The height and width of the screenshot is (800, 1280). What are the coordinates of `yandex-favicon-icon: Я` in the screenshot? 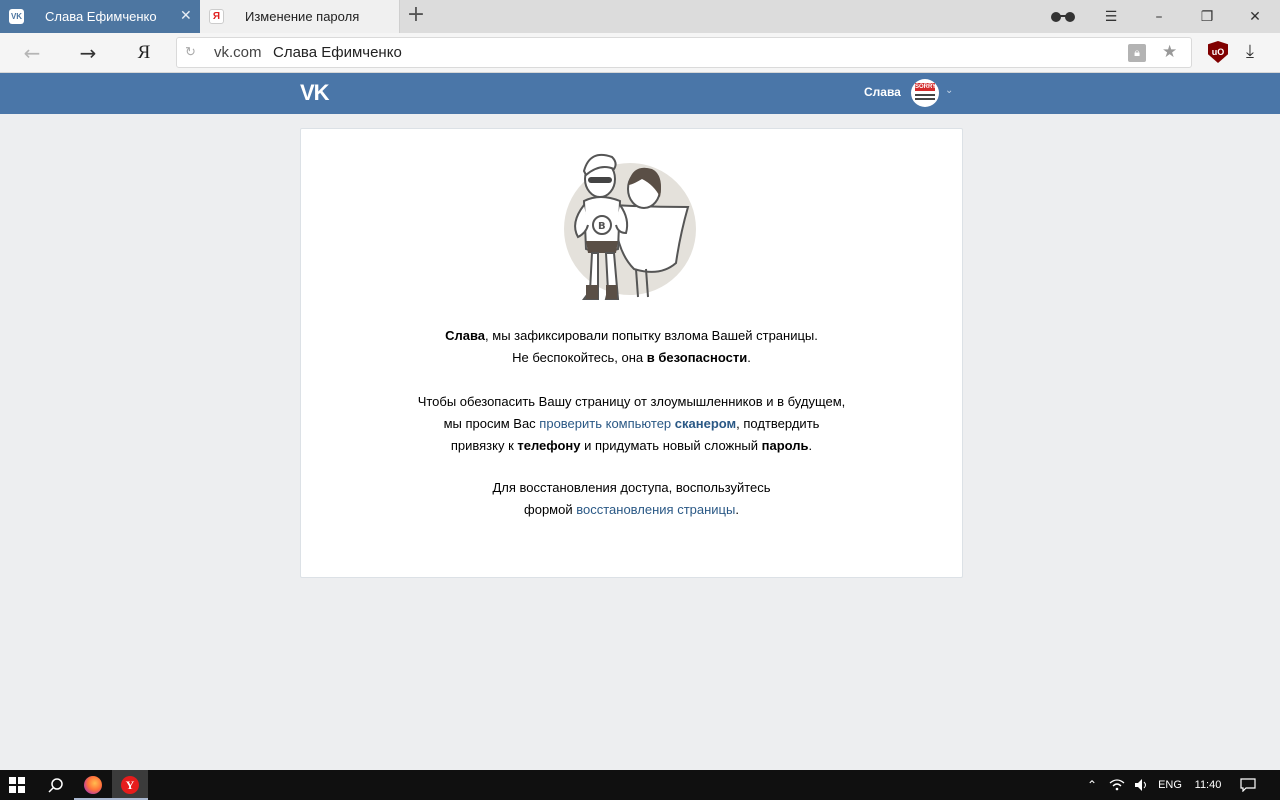 It's located at (216, 16).